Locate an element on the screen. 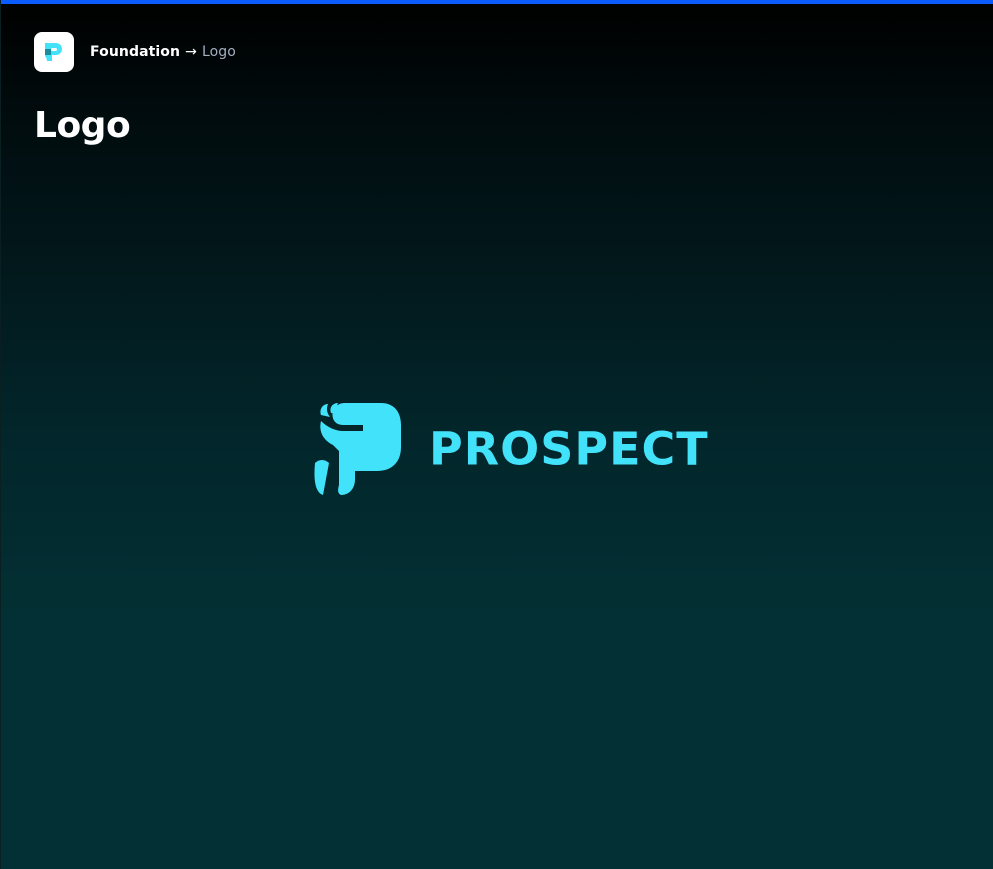 The width and height of the screenshot is (993, 869). prospect-p-icon is located at coordinates (54, 52).